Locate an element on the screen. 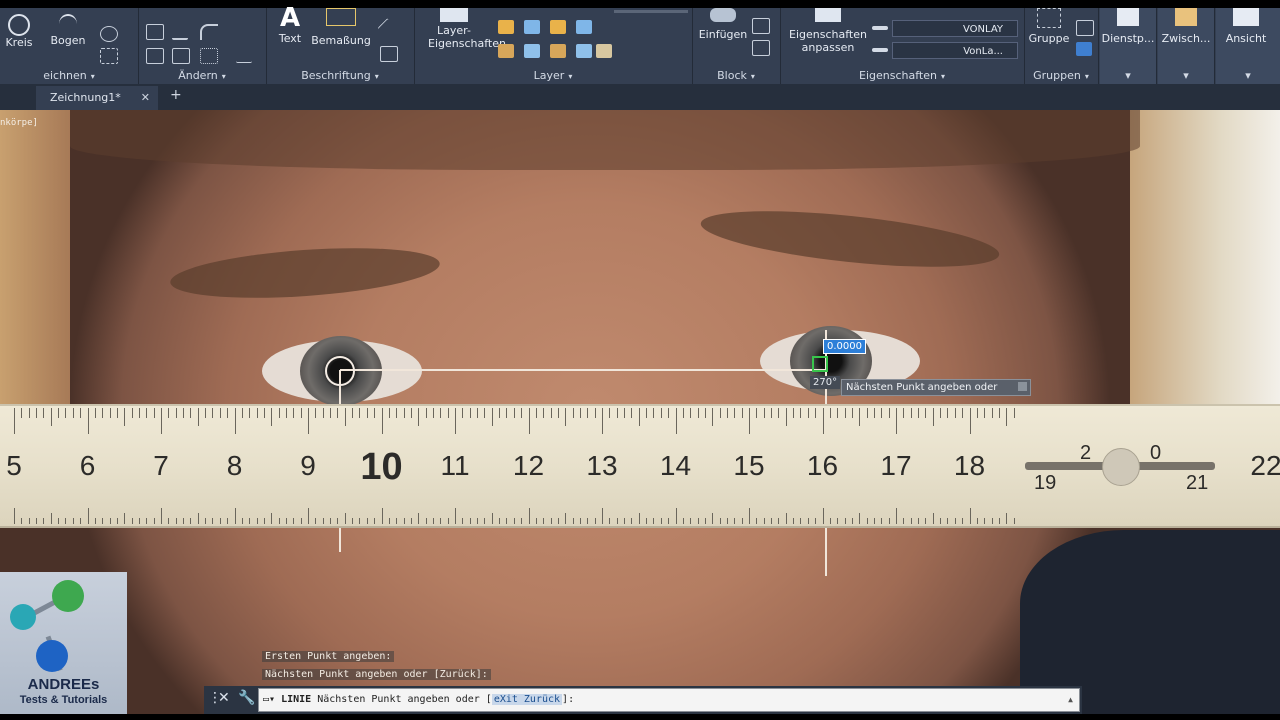 The image size is (1280, 720). fillet-icon is located at coordinates (209, 32).